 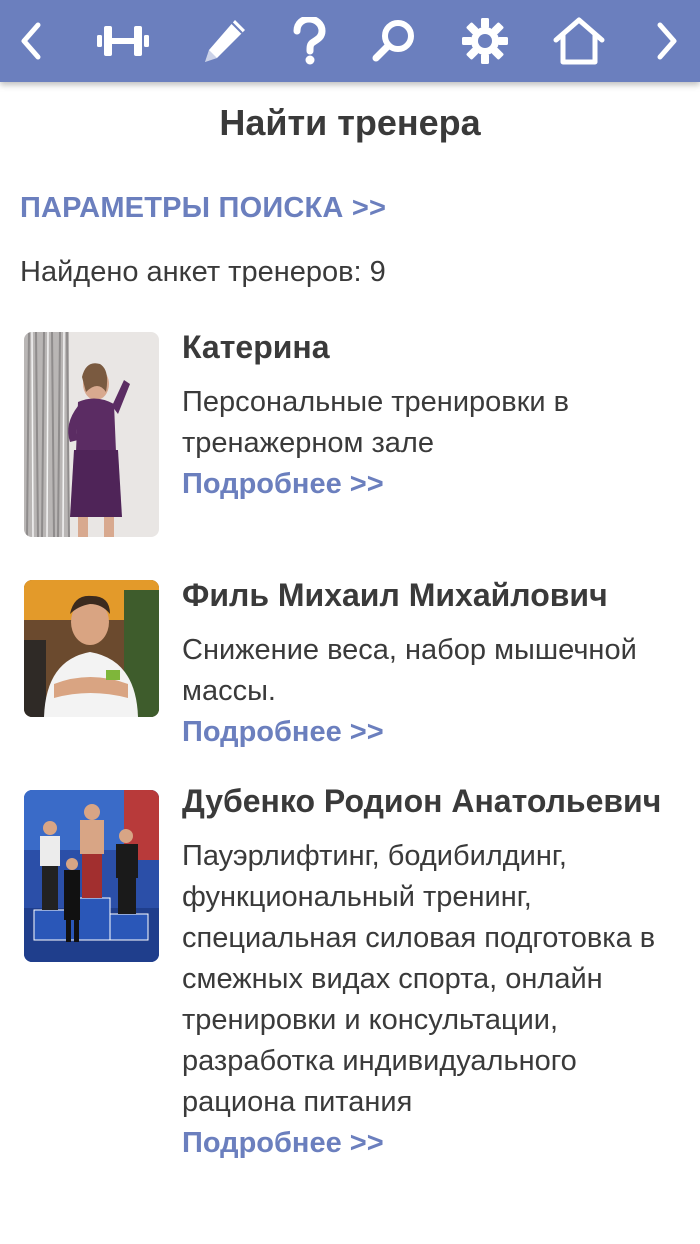 I want to click on trainer-description: Снижение веса, набор мышечной массы., so click(x=409, y=670).